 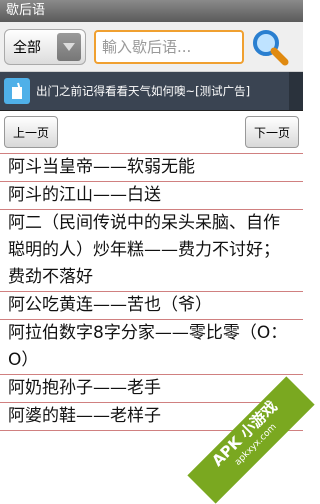 What do you see at coordinates (45, 46) in the screenshot?
I see `category-dropdown: 全部` at bounding box center [45, 46].